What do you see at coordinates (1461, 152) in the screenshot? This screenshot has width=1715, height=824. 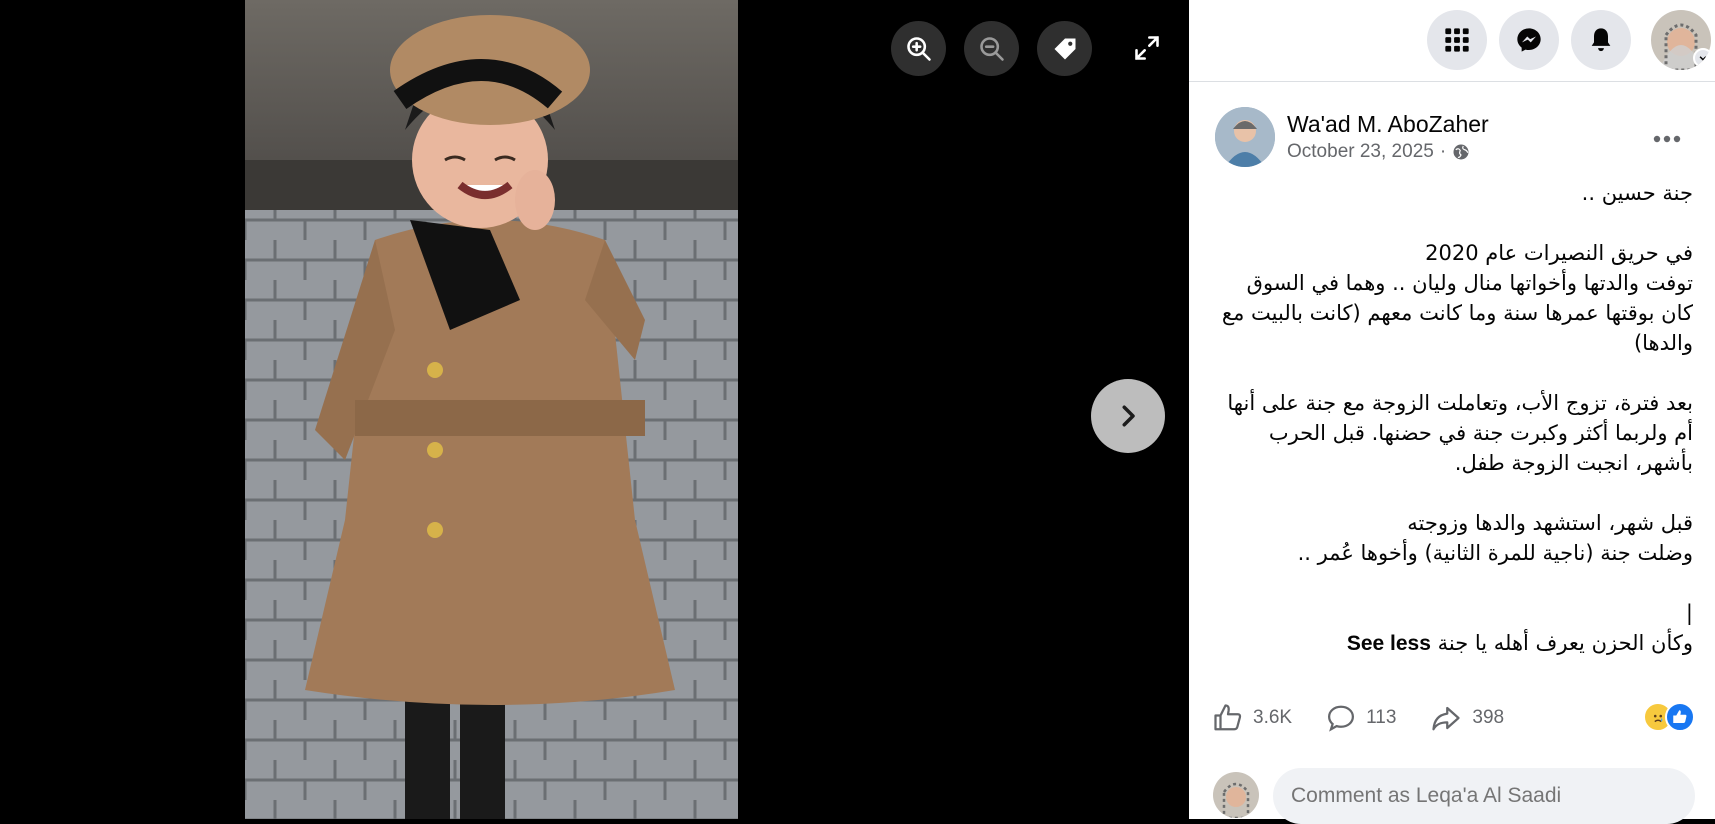 I see `globe-icon` at bounding box center [1461, 152].